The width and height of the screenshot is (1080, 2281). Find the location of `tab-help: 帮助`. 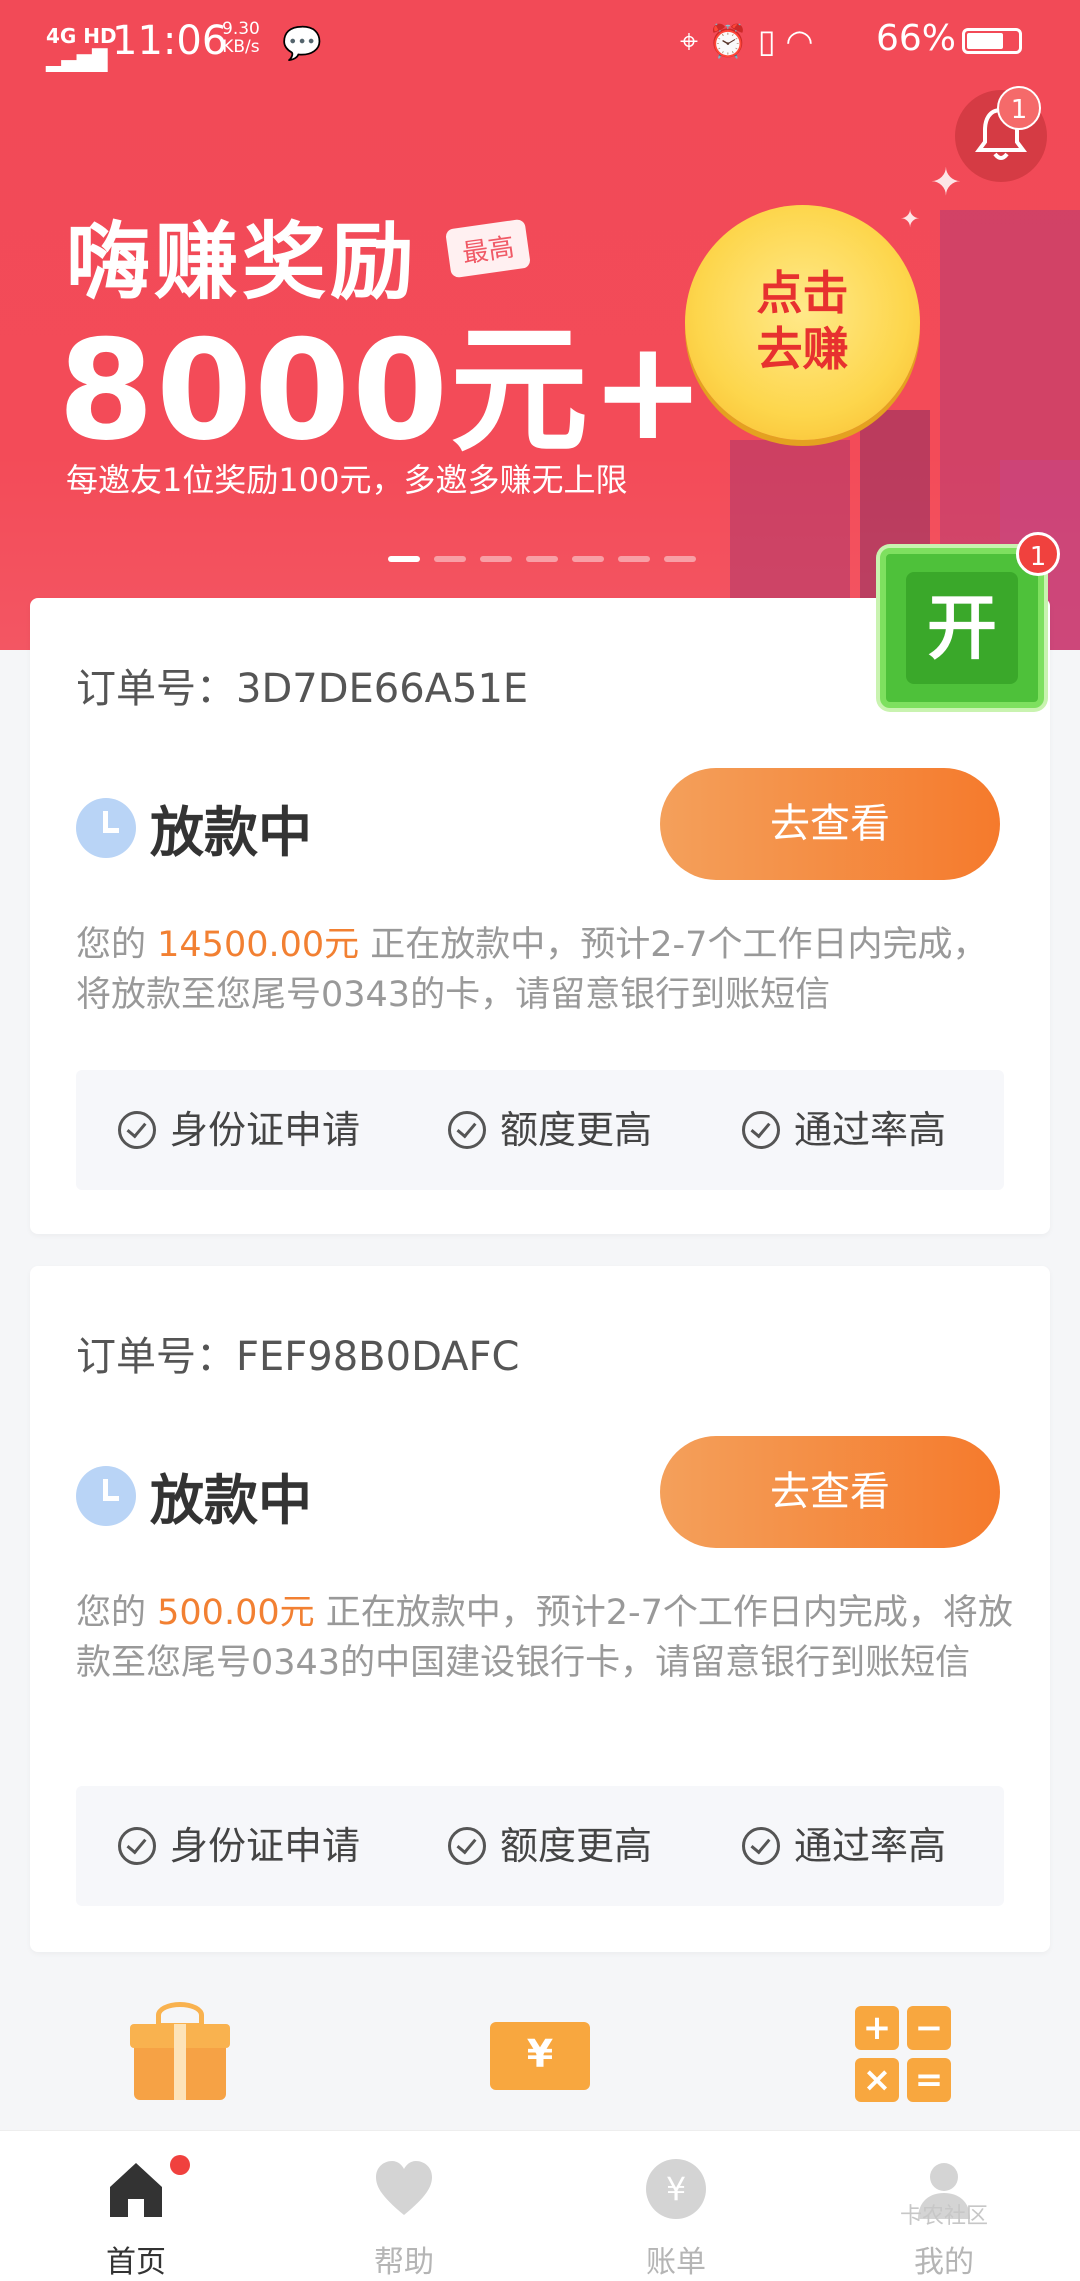

tab-help: 帮助 is located at coordinates (404, 2206).